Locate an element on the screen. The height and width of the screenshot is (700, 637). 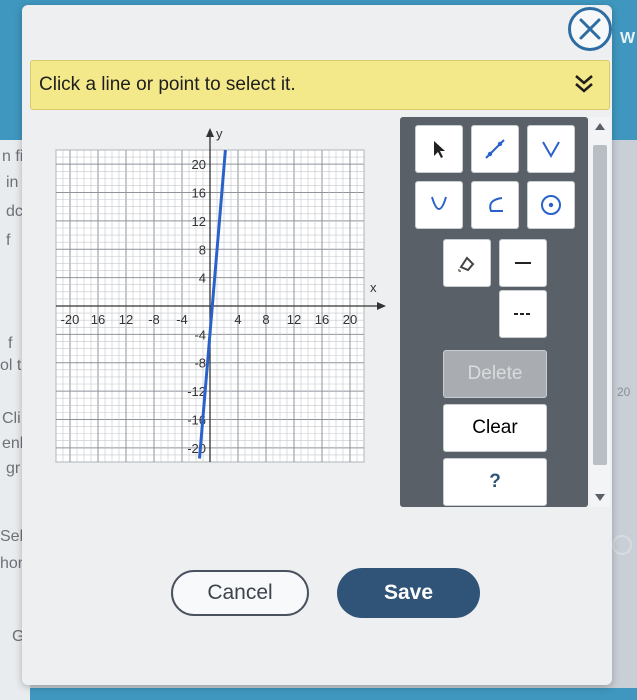
y-tick-label: 4 is located at coordinates (202, 278).